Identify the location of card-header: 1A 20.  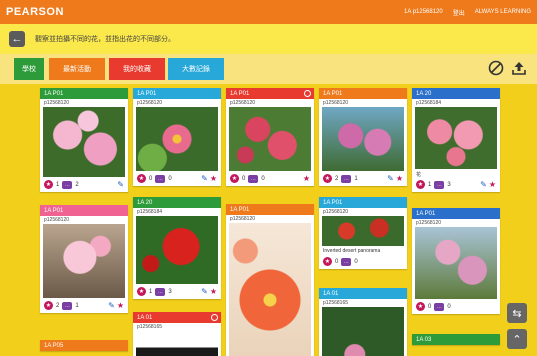
(177, 202).